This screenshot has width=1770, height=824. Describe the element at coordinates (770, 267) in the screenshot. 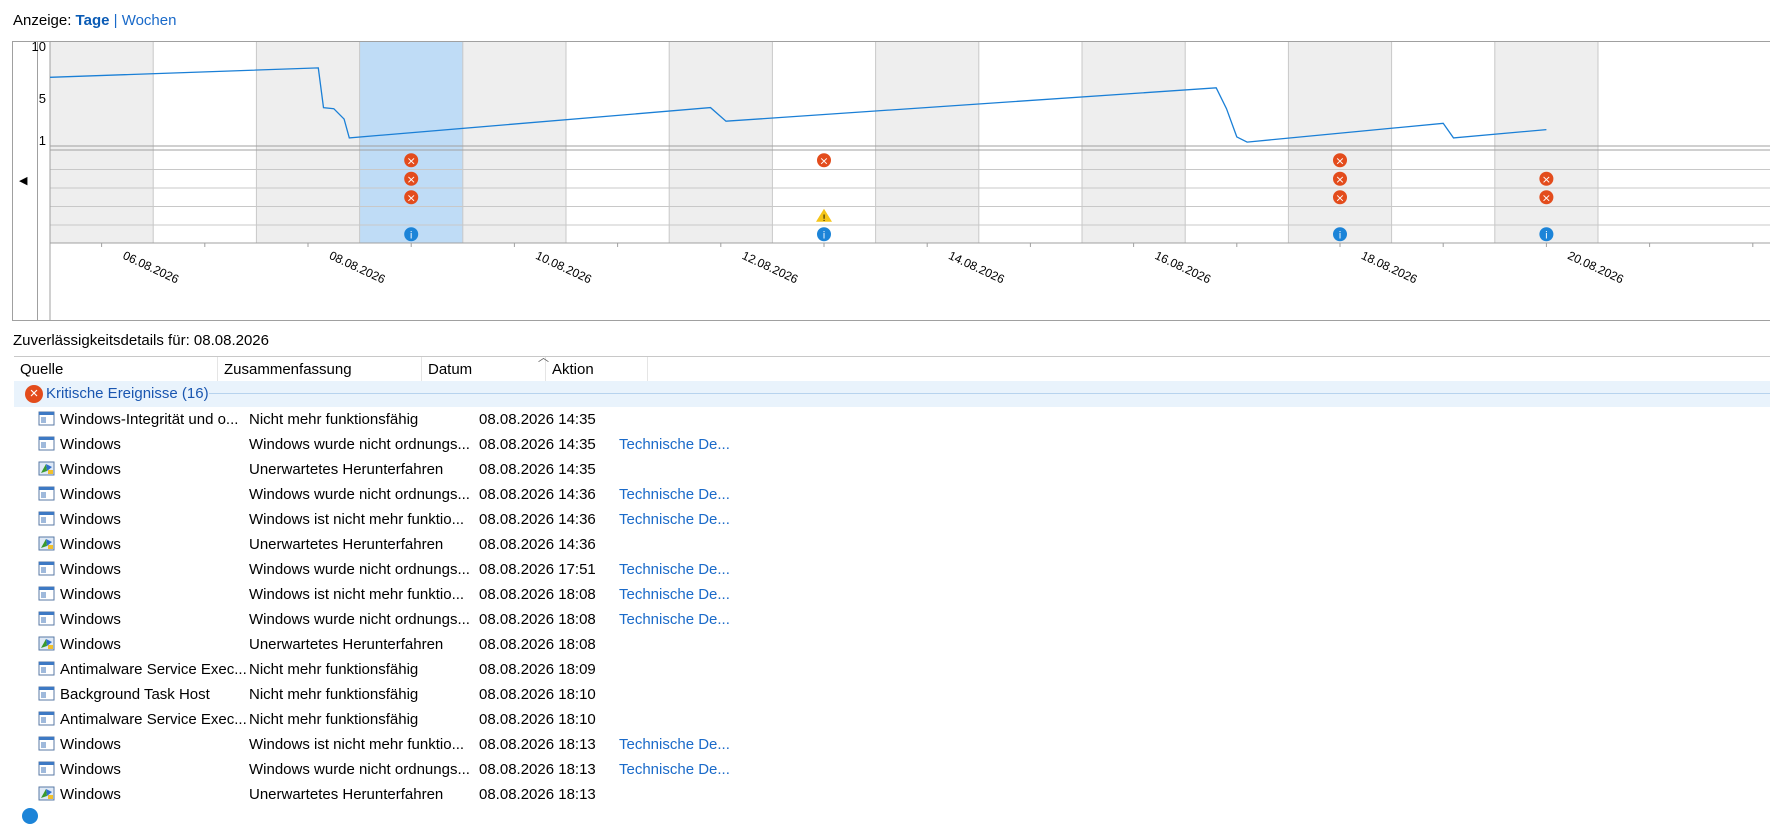

I see `x-tick-label: 12.08.2026` at that location.